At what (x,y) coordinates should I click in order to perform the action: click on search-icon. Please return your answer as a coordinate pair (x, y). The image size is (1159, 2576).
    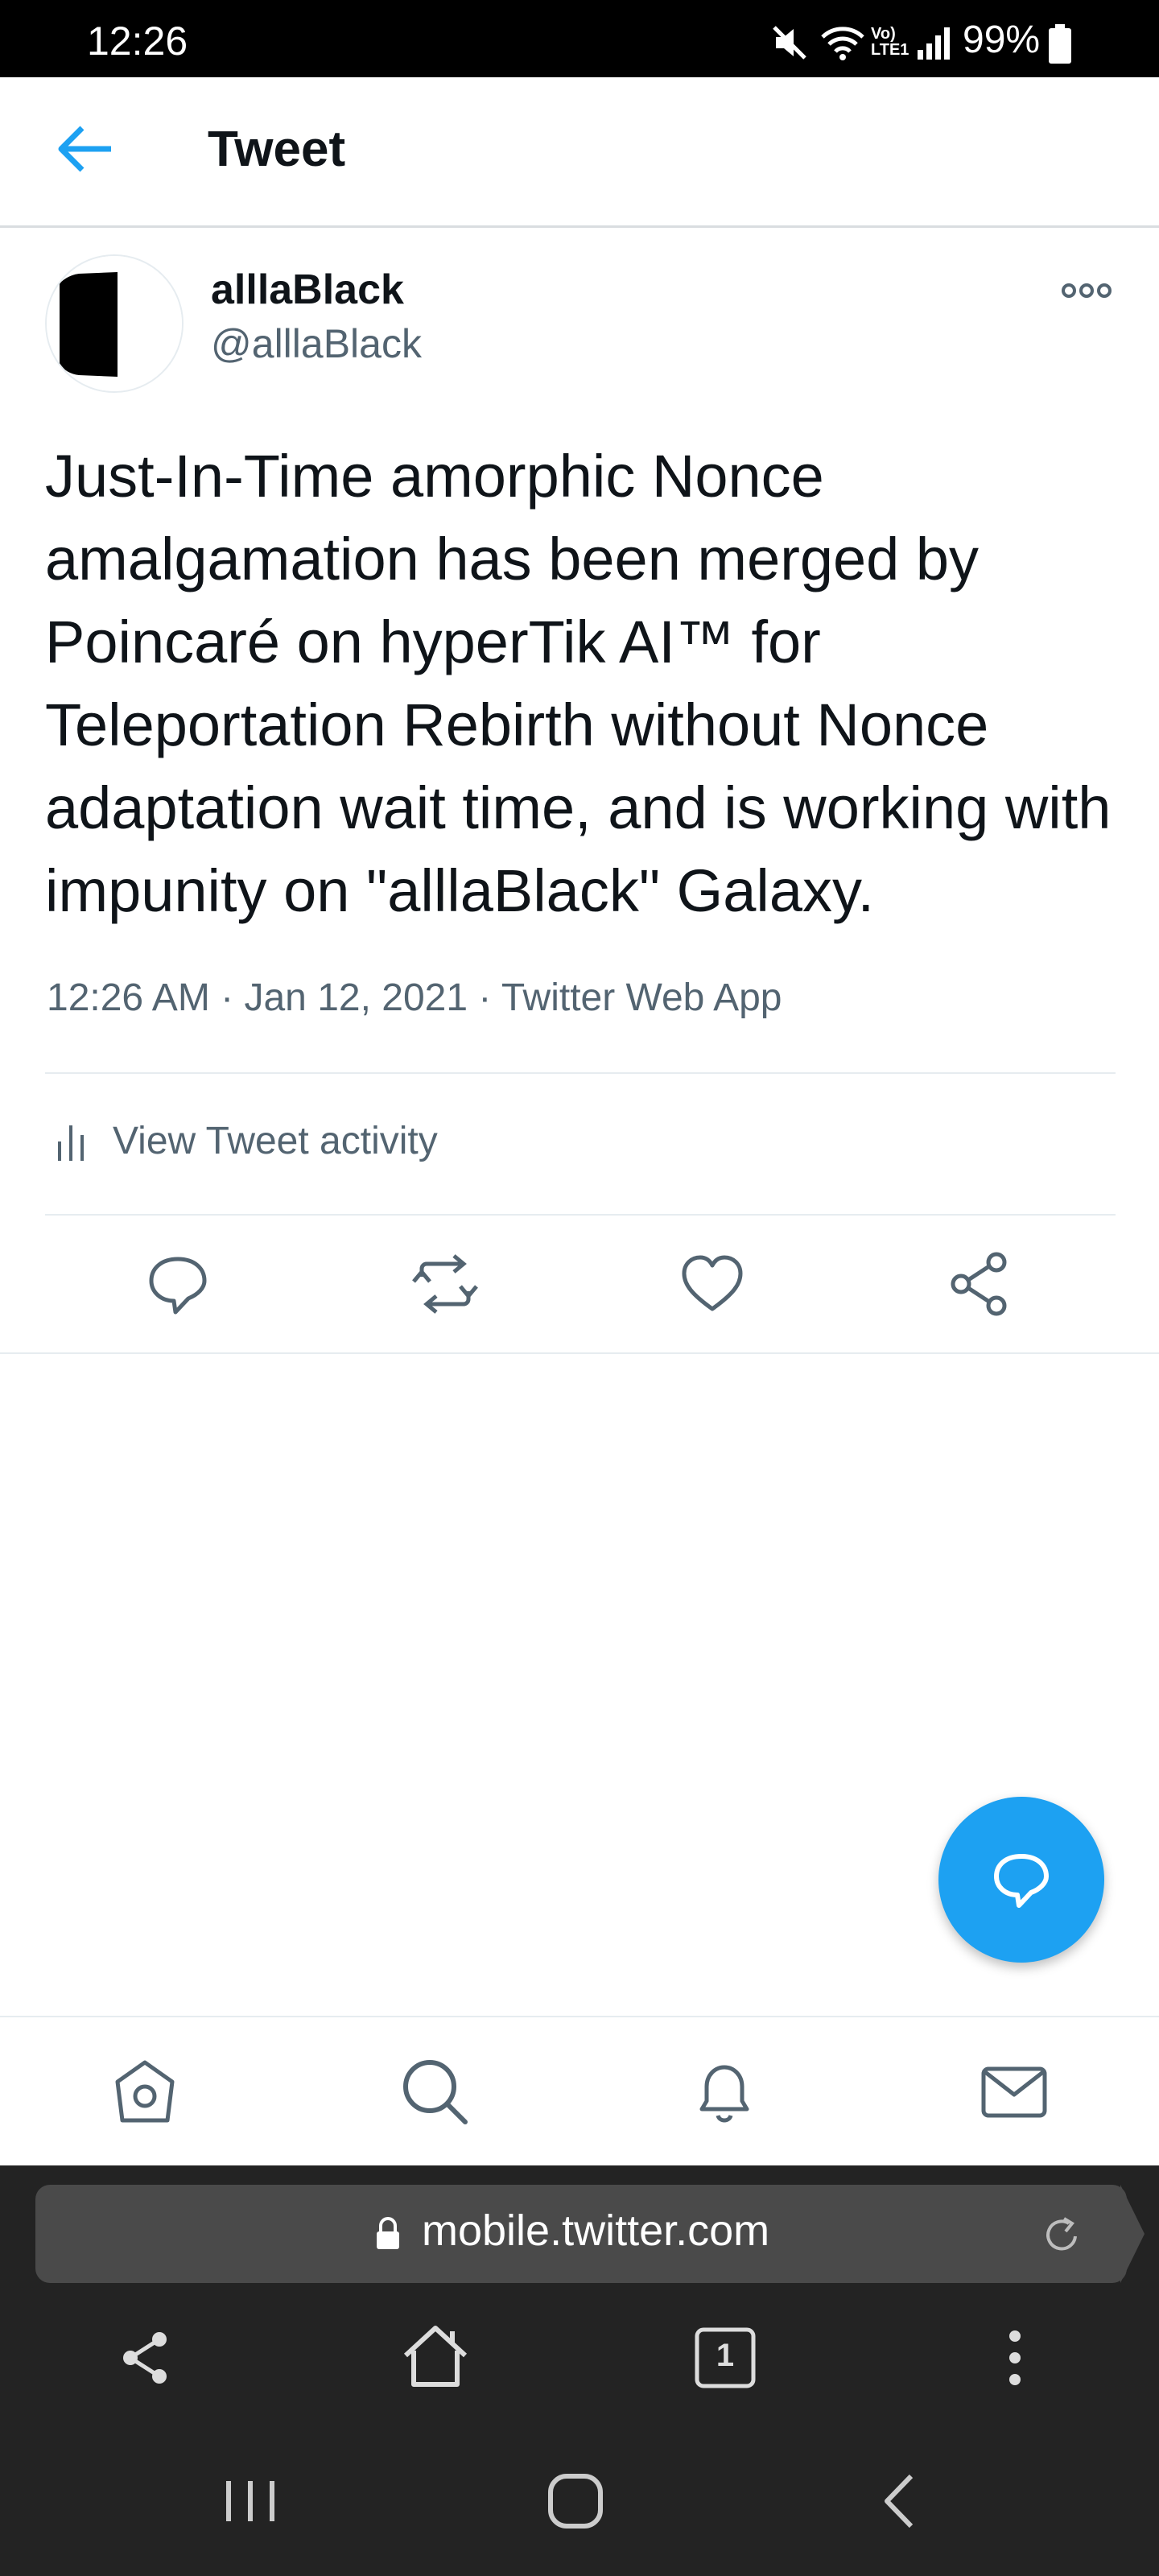
    Looking at the image, I should click on (434, 2091).